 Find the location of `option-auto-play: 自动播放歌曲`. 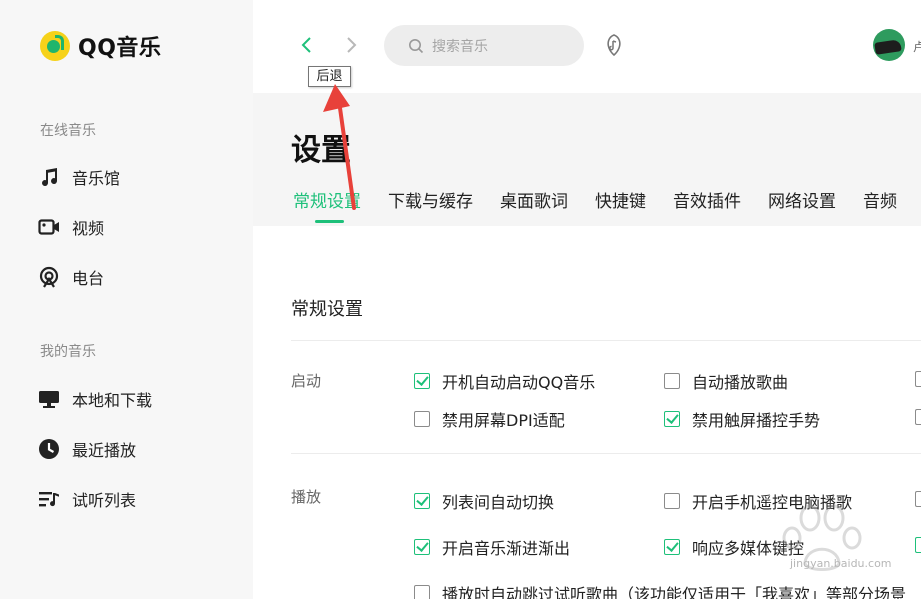

option-auto-play: 自动播放歌曲 is located at coordinates (726, 381).